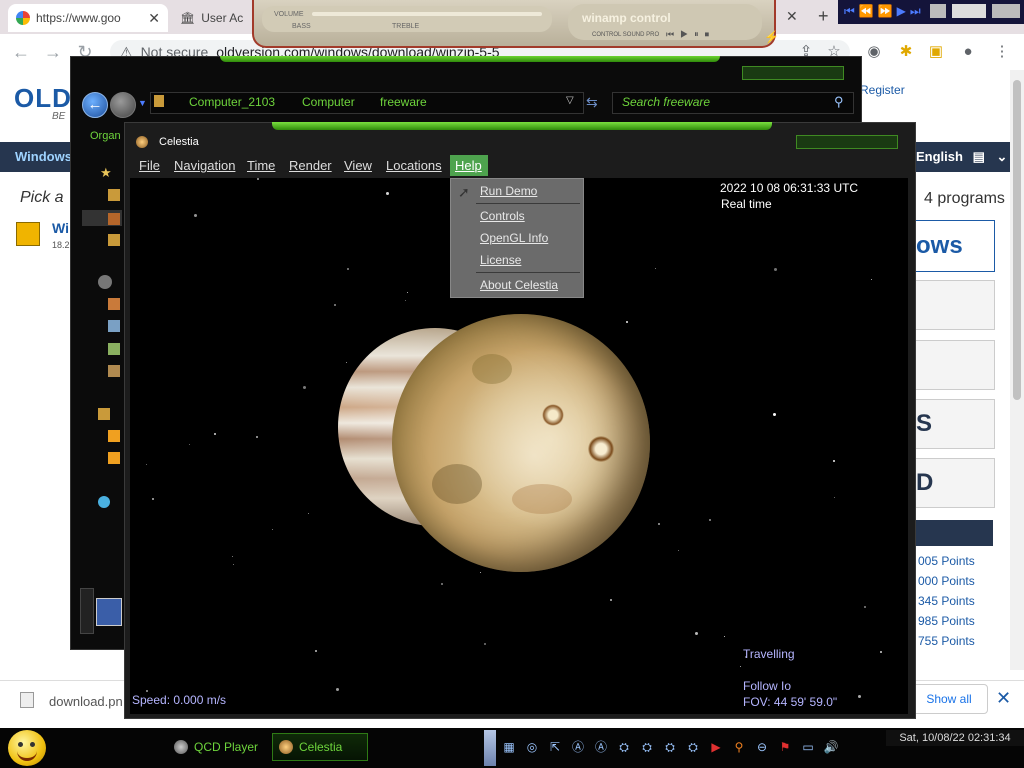 The width and height of the screenshot is (1024, 768). What do you see at coordinates (1002, 52) in the screenshot?
I see `menu-dots-icon: ⋮` at bounding box center [1002, 52].